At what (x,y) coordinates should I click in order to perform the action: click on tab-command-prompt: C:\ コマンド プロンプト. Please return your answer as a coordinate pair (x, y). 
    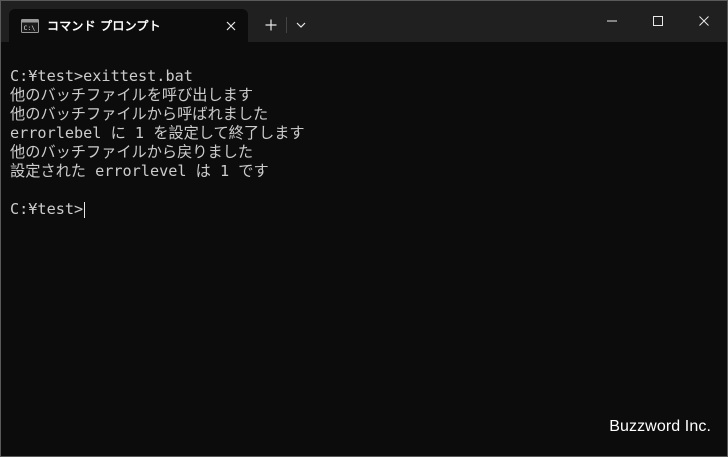
    Looking at the image, I should click on (128, 25).